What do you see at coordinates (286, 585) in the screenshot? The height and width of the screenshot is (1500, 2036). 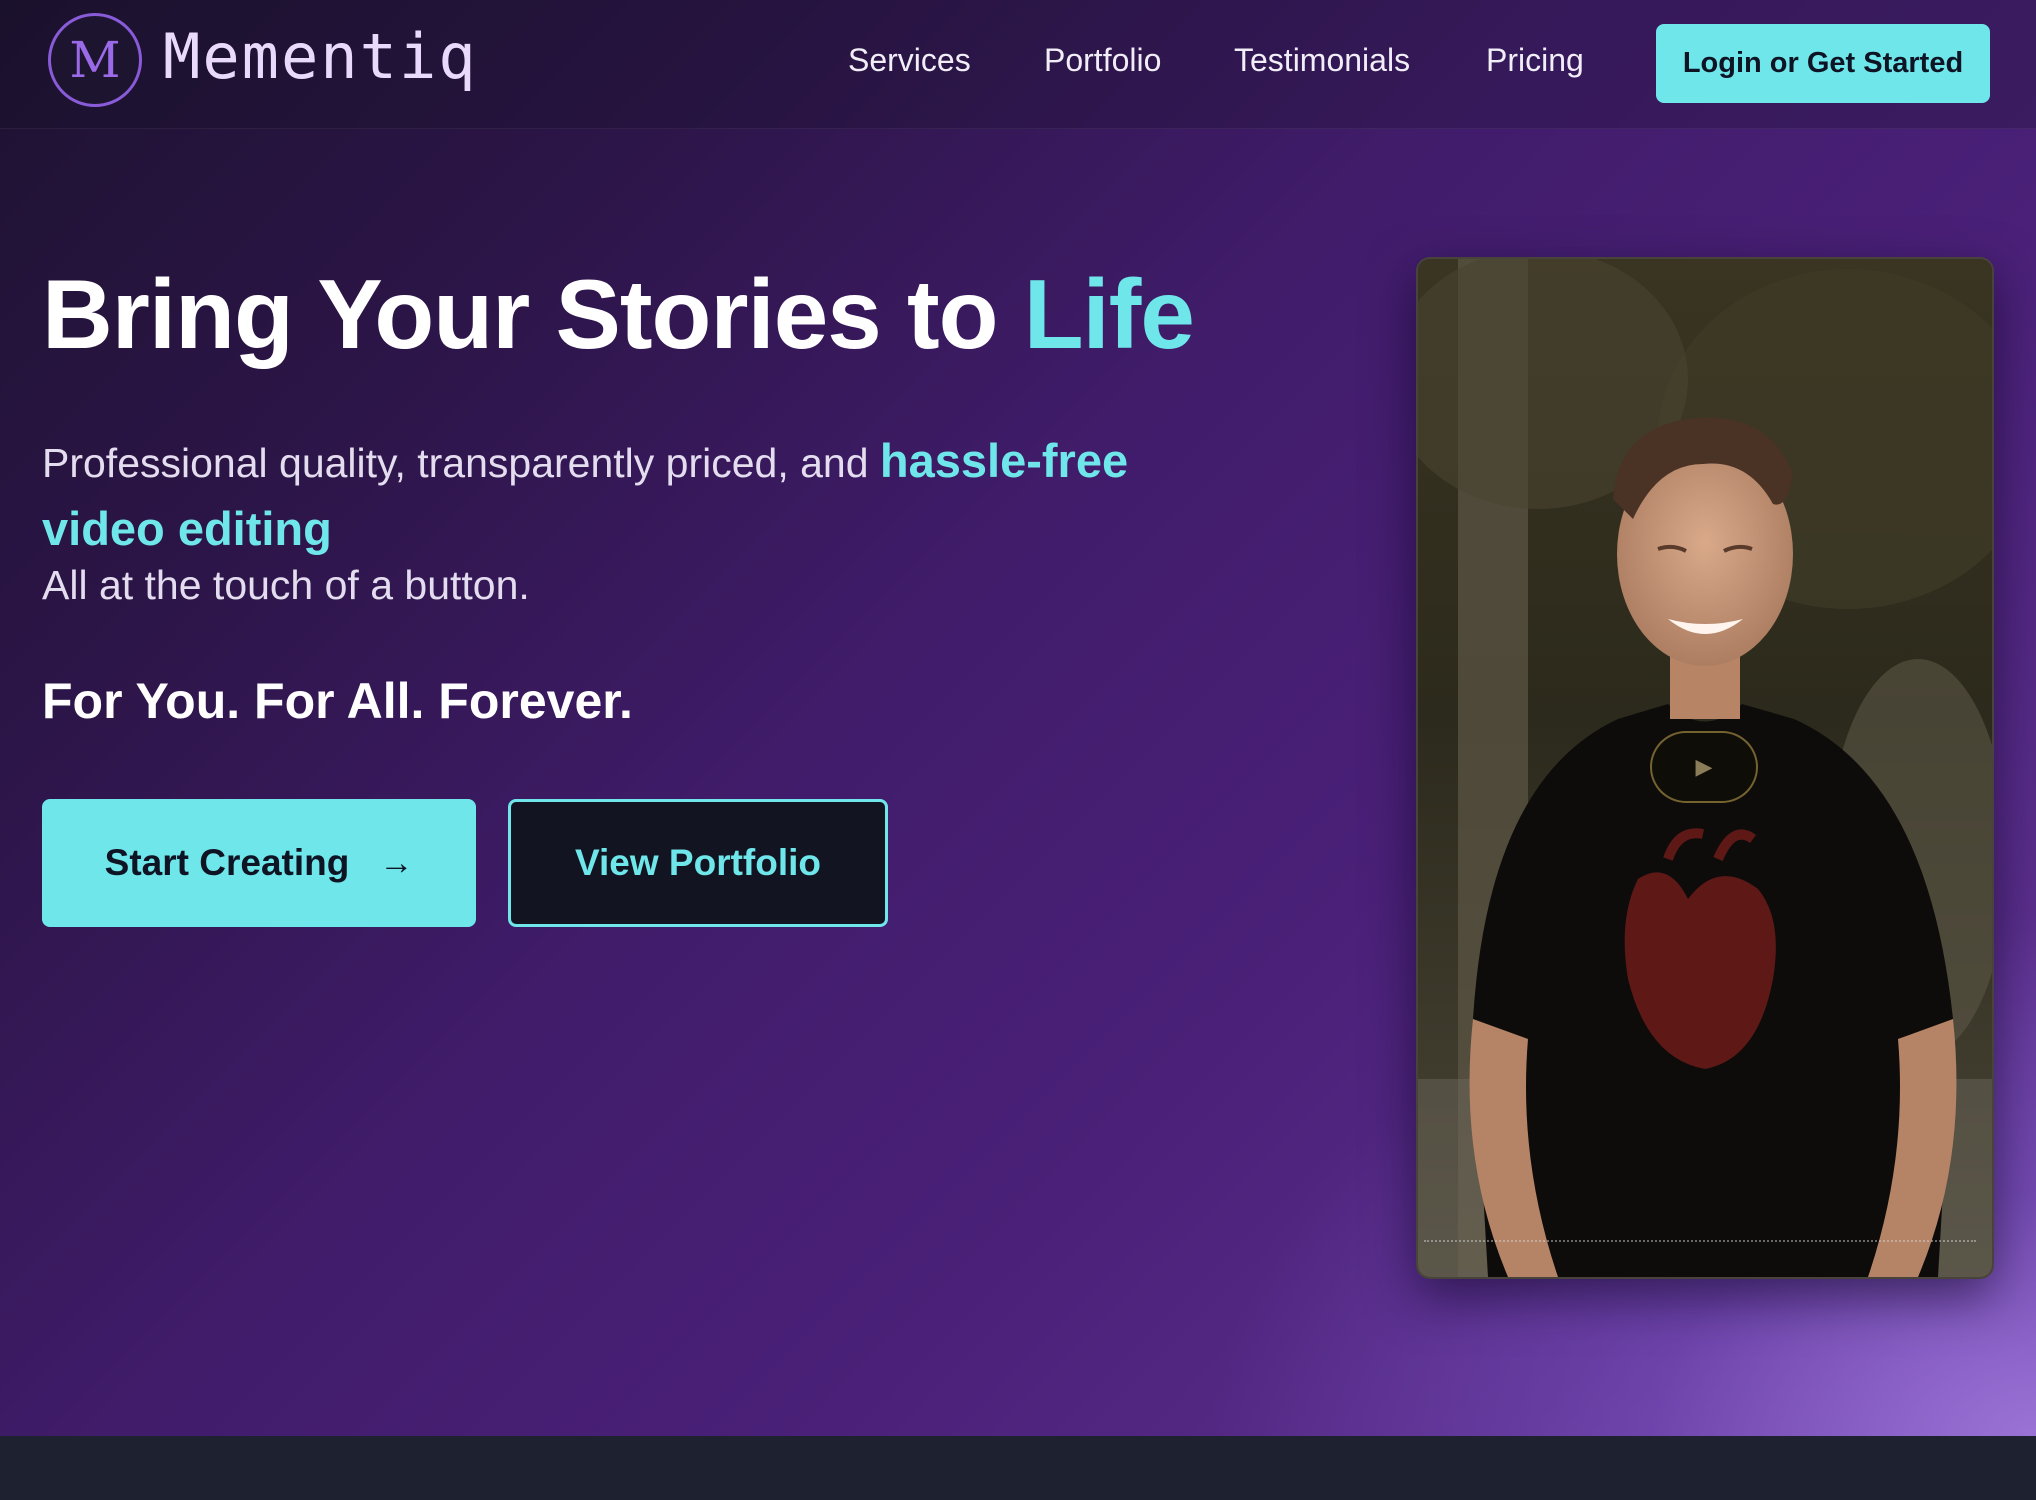 I see `hero-subline: All at the touch of a button.` at bounding box center [286, 585].